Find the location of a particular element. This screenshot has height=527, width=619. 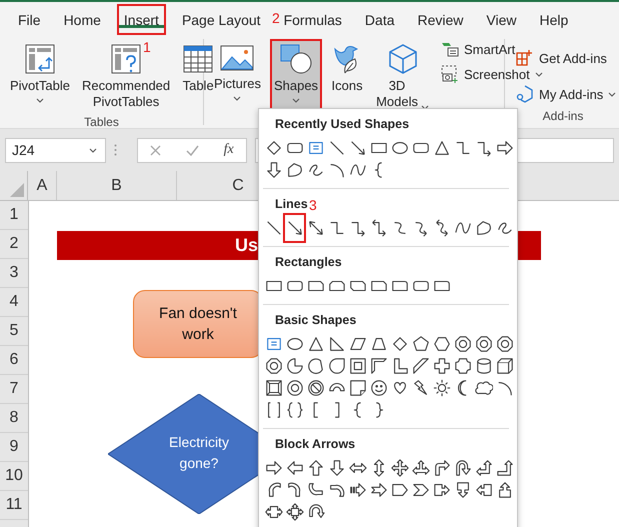

ribbon-button: 3D Models is located at coordinates (402, 77).